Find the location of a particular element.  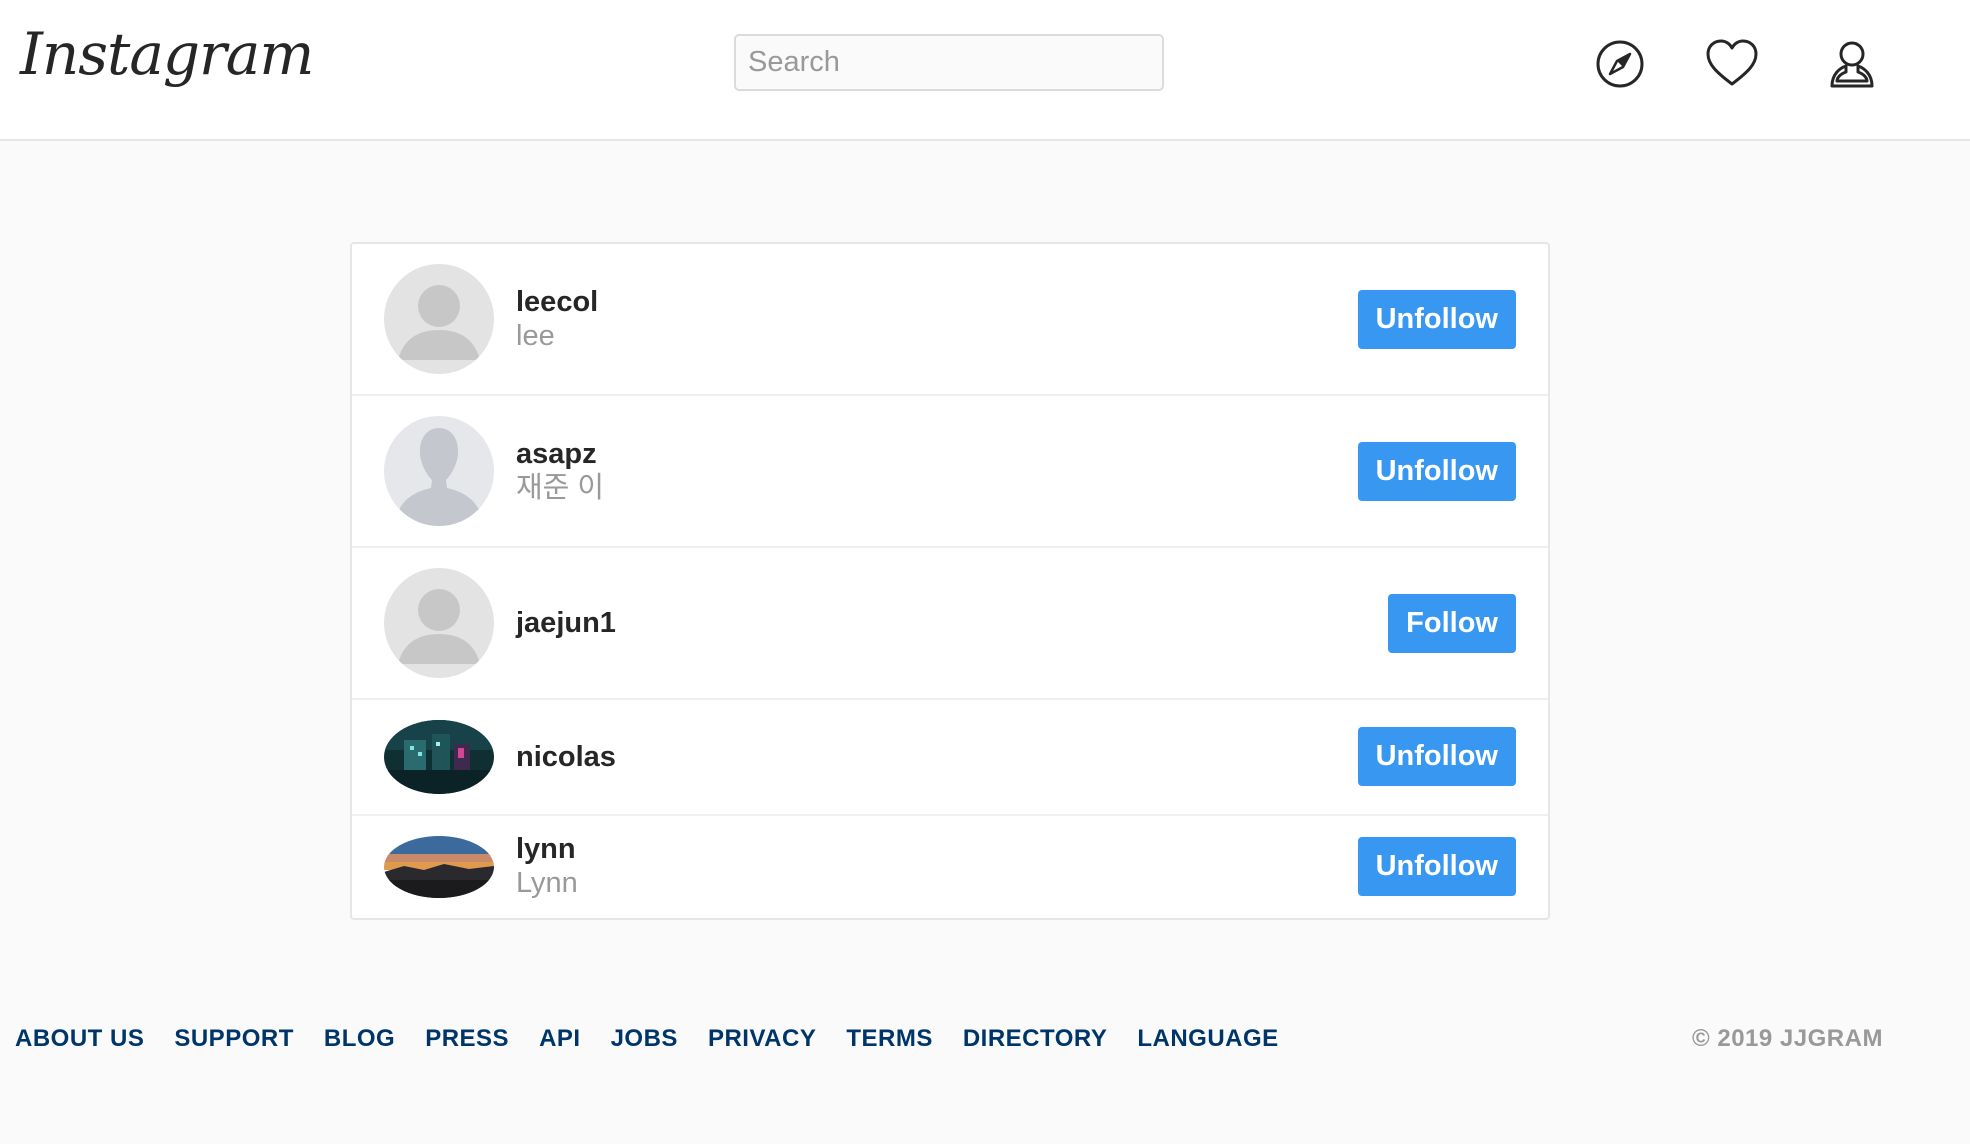

user-names: jaejun1 is located at coordinates (566, 623).